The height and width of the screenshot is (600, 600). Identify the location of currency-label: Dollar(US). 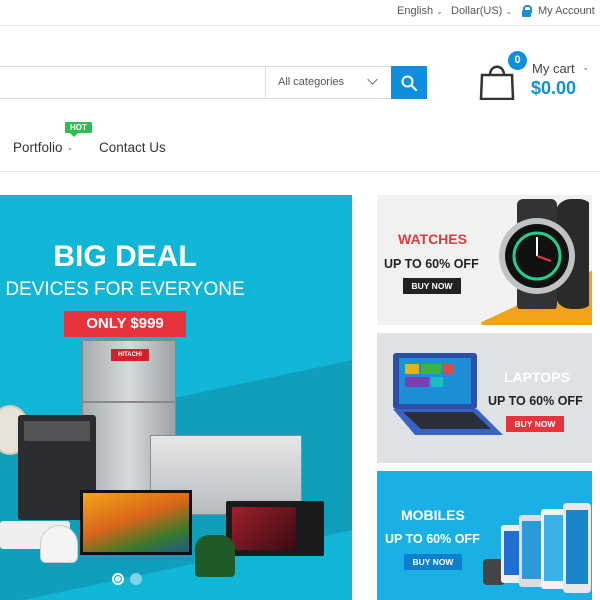
(477, 11).